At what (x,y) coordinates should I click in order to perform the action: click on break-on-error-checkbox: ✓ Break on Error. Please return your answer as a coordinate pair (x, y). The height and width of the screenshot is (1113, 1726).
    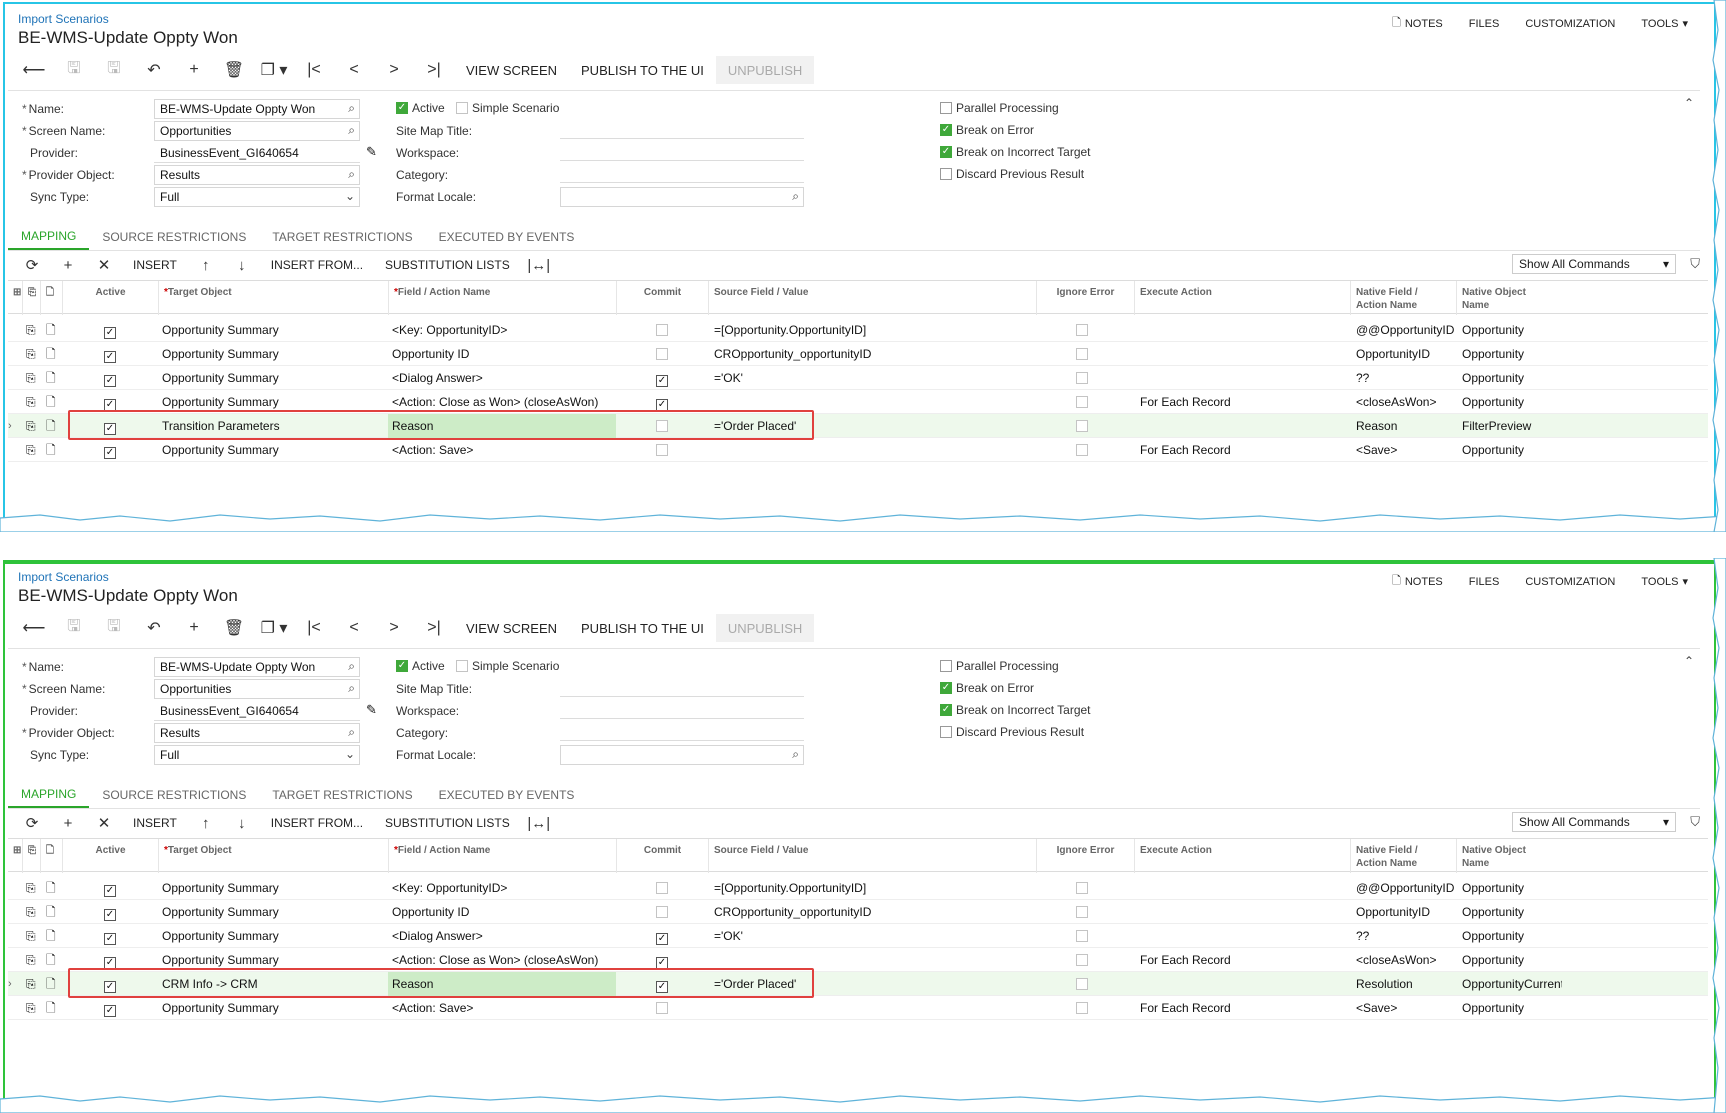
    Looking at the image, I should click on (987, 688).